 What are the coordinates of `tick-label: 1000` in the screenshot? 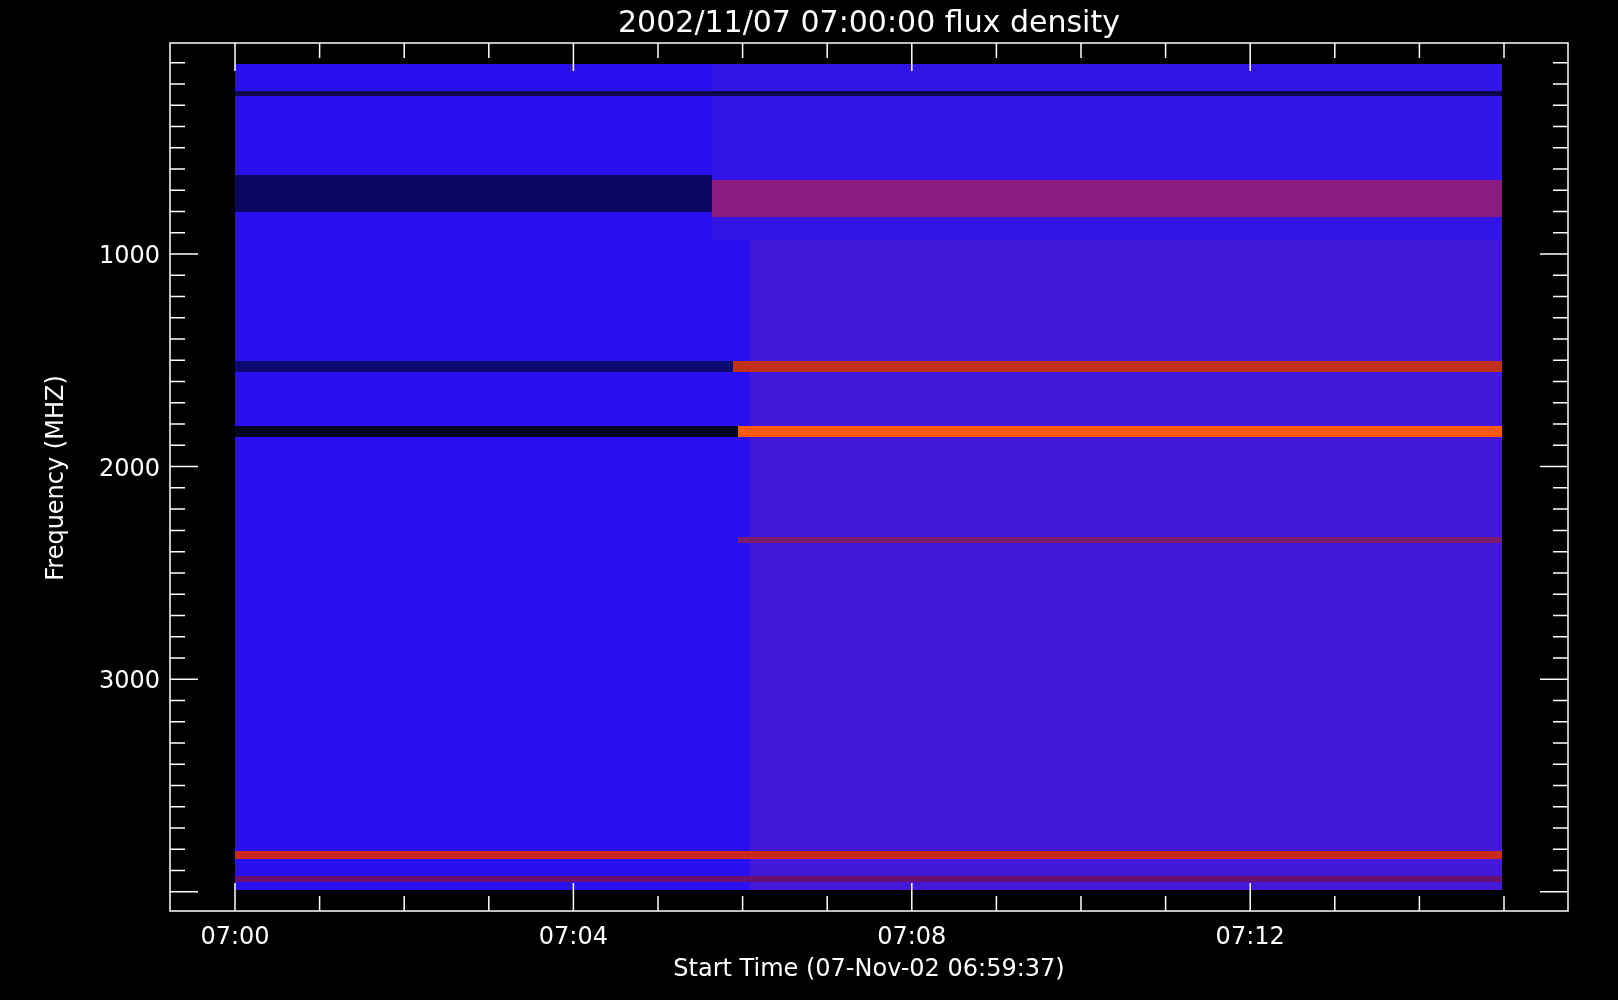 It's located at (129, 255).